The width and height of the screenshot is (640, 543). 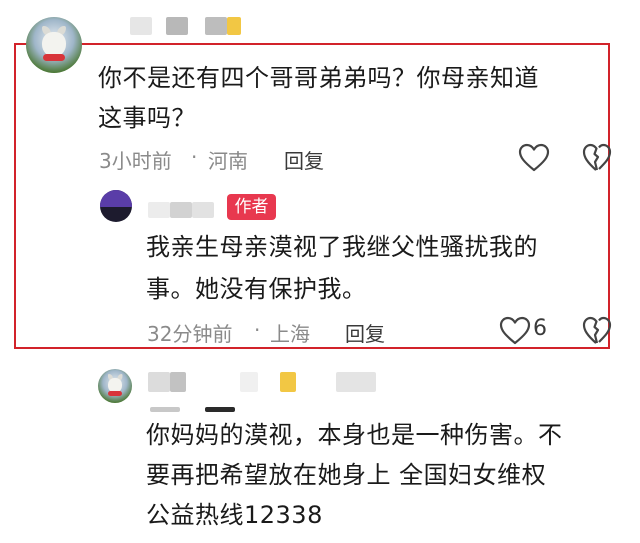 I want to click on comment-time: 3小时前, so click(x=135, y=161).